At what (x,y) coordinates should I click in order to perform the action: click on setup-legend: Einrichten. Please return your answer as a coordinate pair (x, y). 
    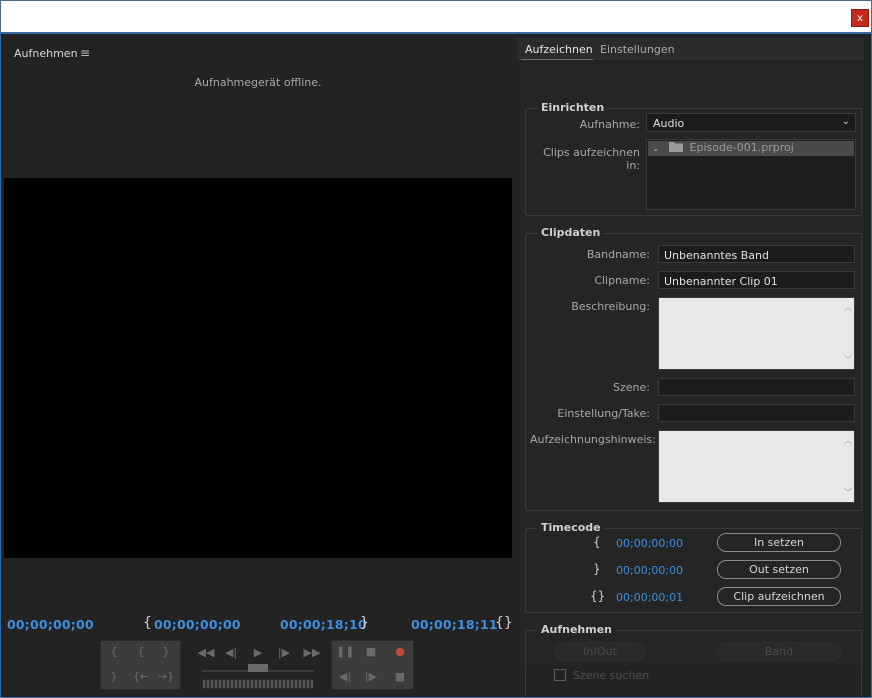
    Looking at the image, I should click on (573, 107).